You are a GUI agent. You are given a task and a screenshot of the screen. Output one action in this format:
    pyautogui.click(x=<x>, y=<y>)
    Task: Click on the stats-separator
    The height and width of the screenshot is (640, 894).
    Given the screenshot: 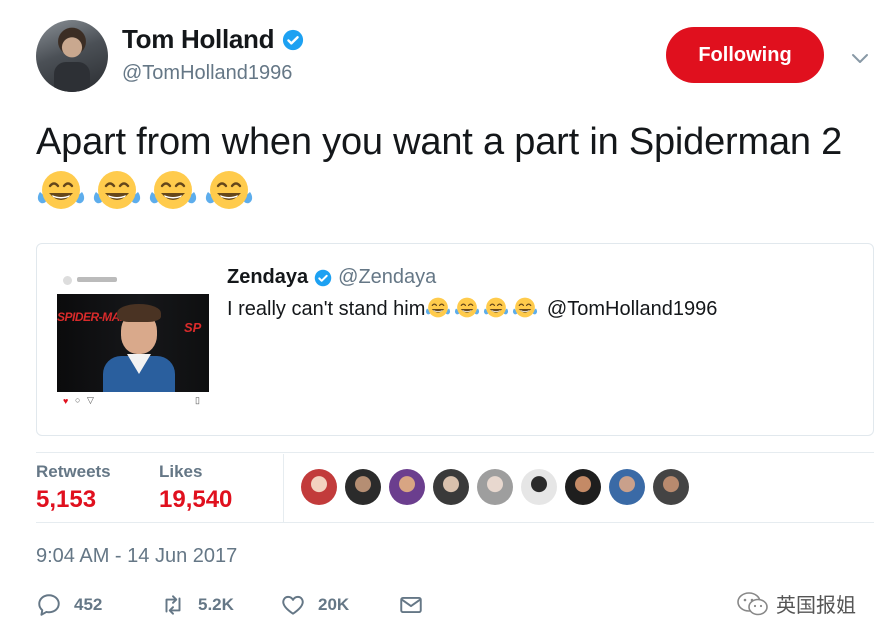 What is the action you would take?
    pyautogui.click(x=283, y=488)
    